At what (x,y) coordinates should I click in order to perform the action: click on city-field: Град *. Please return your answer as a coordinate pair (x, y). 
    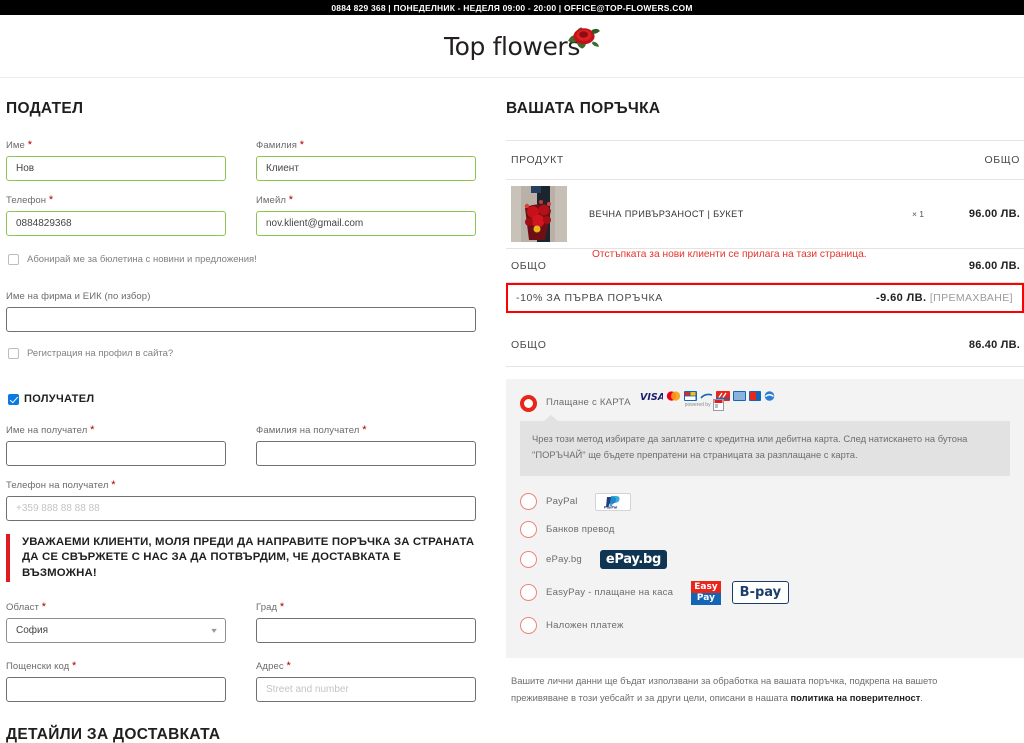
    Looking at the image, I should click on (366, 622).